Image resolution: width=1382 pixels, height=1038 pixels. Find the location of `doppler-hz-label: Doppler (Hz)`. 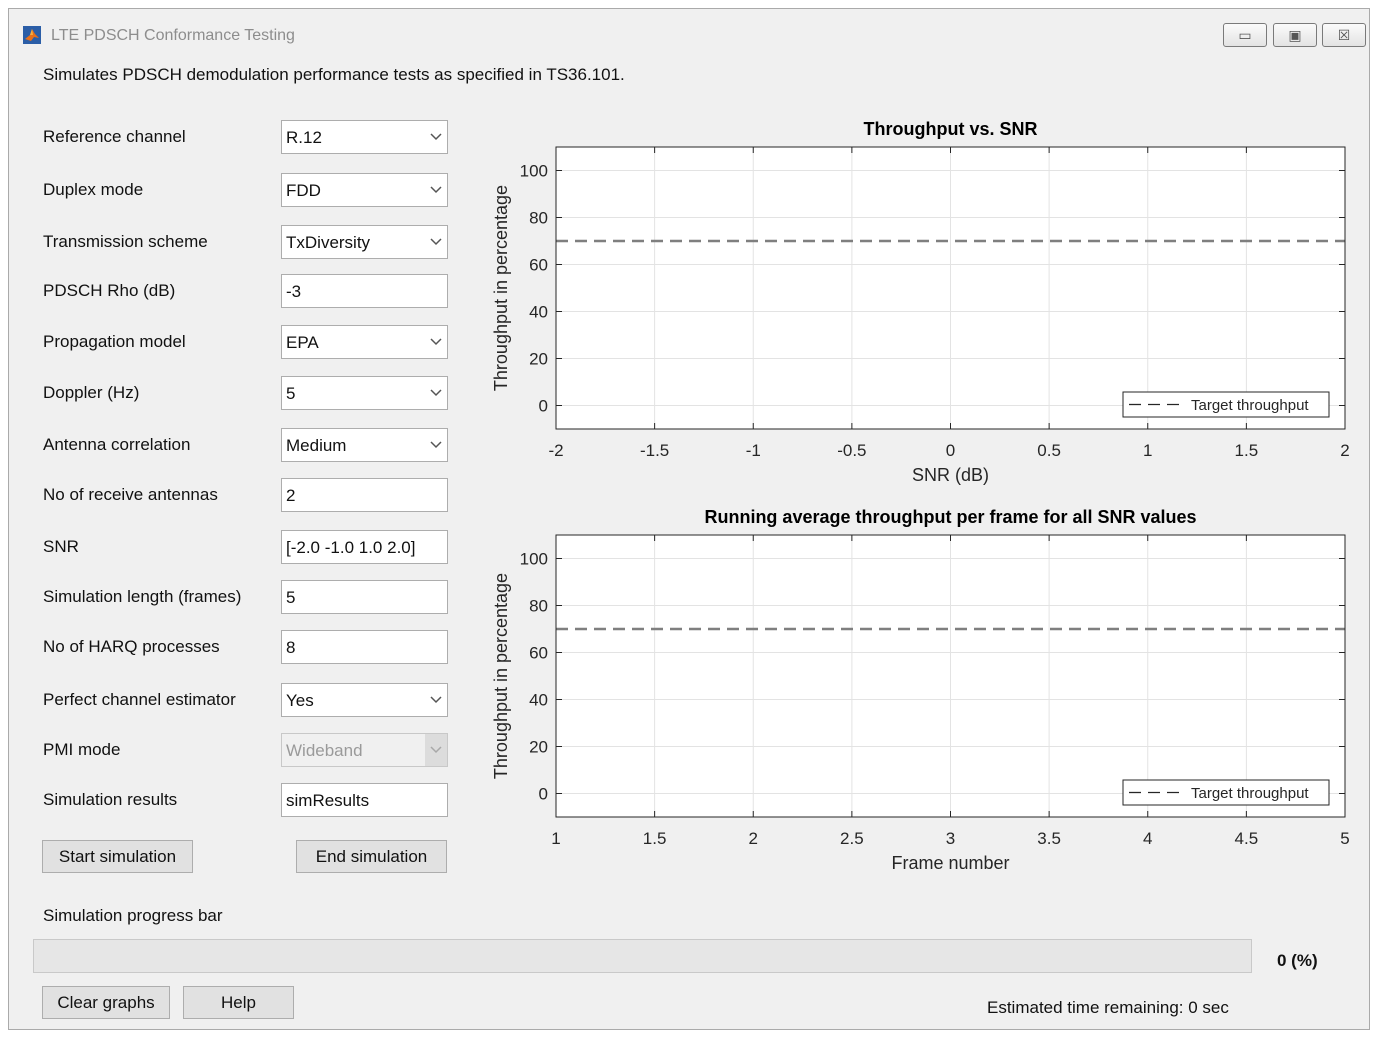

doppler-hz-label: Doppler (Hz) is located at coordinates (91, 392).